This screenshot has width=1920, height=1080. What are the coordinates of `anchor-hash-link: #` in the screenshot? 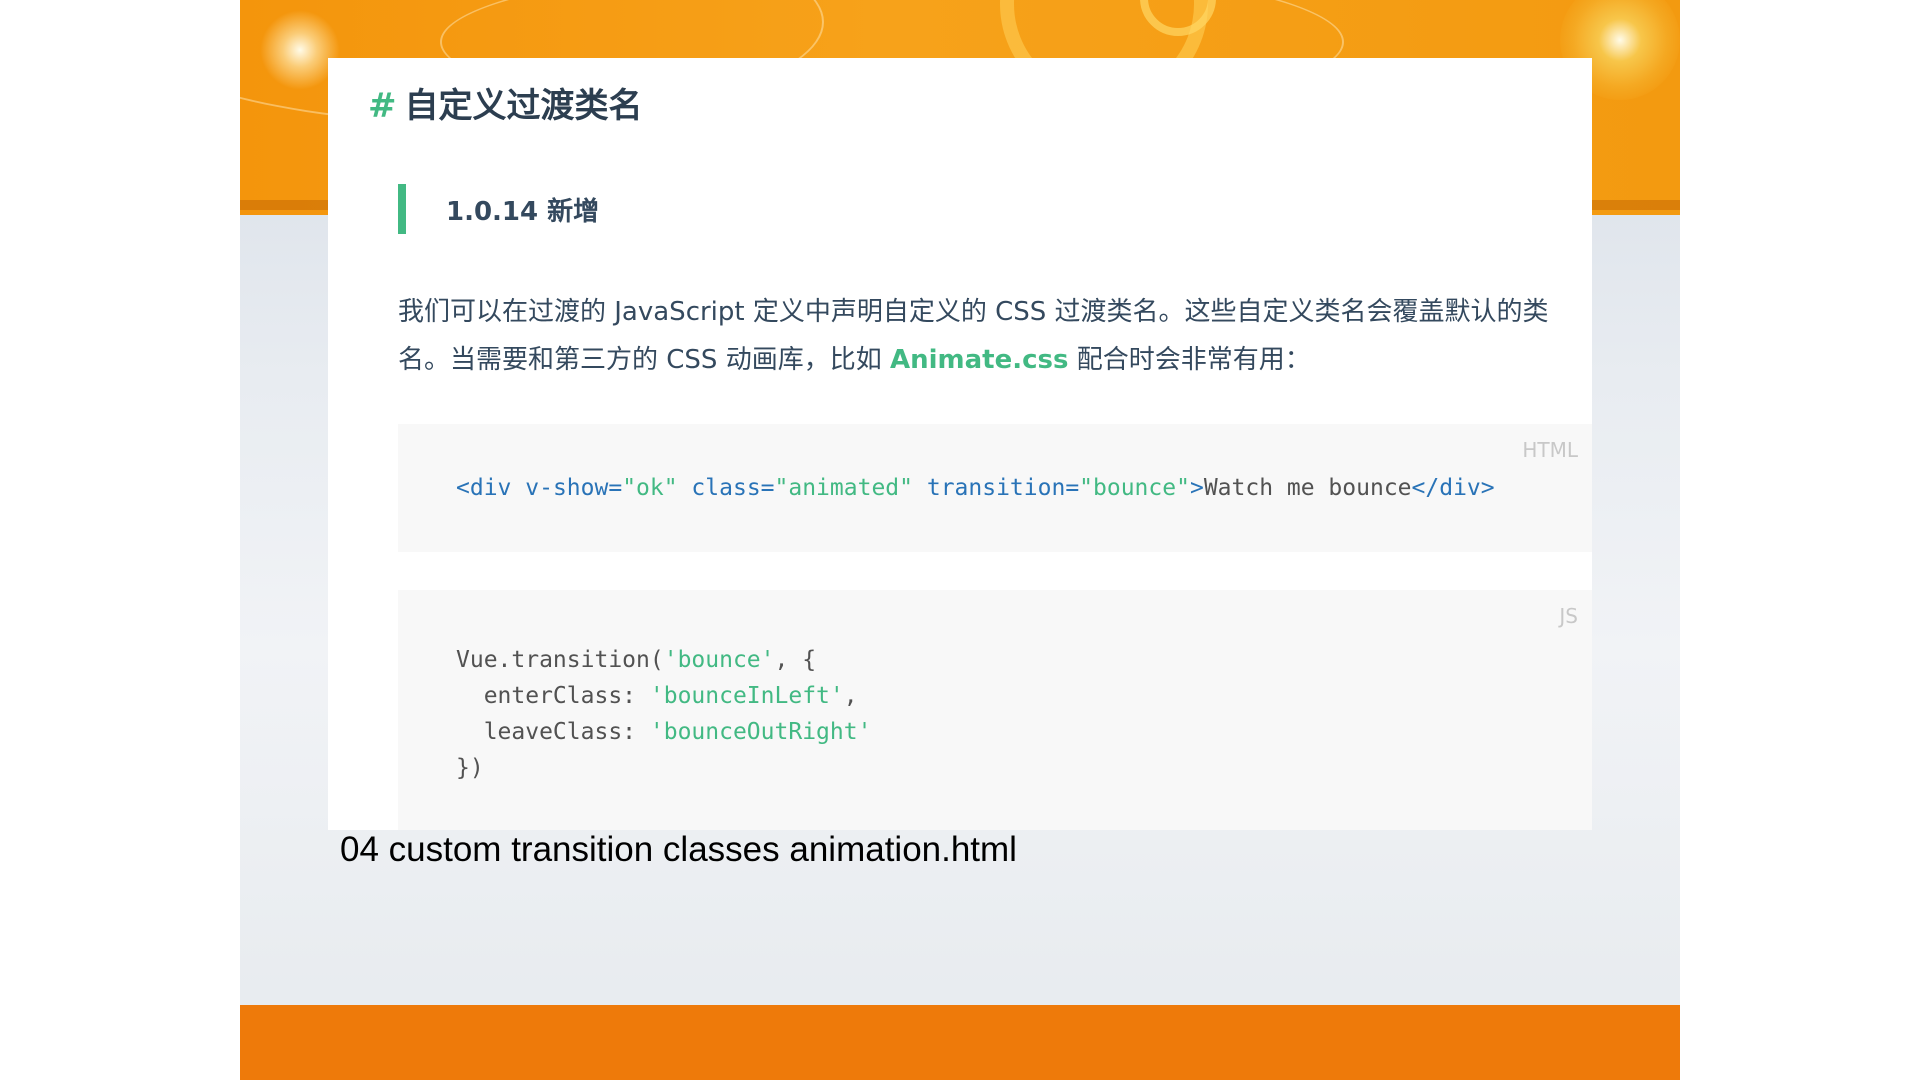 It's located at (382, 106).